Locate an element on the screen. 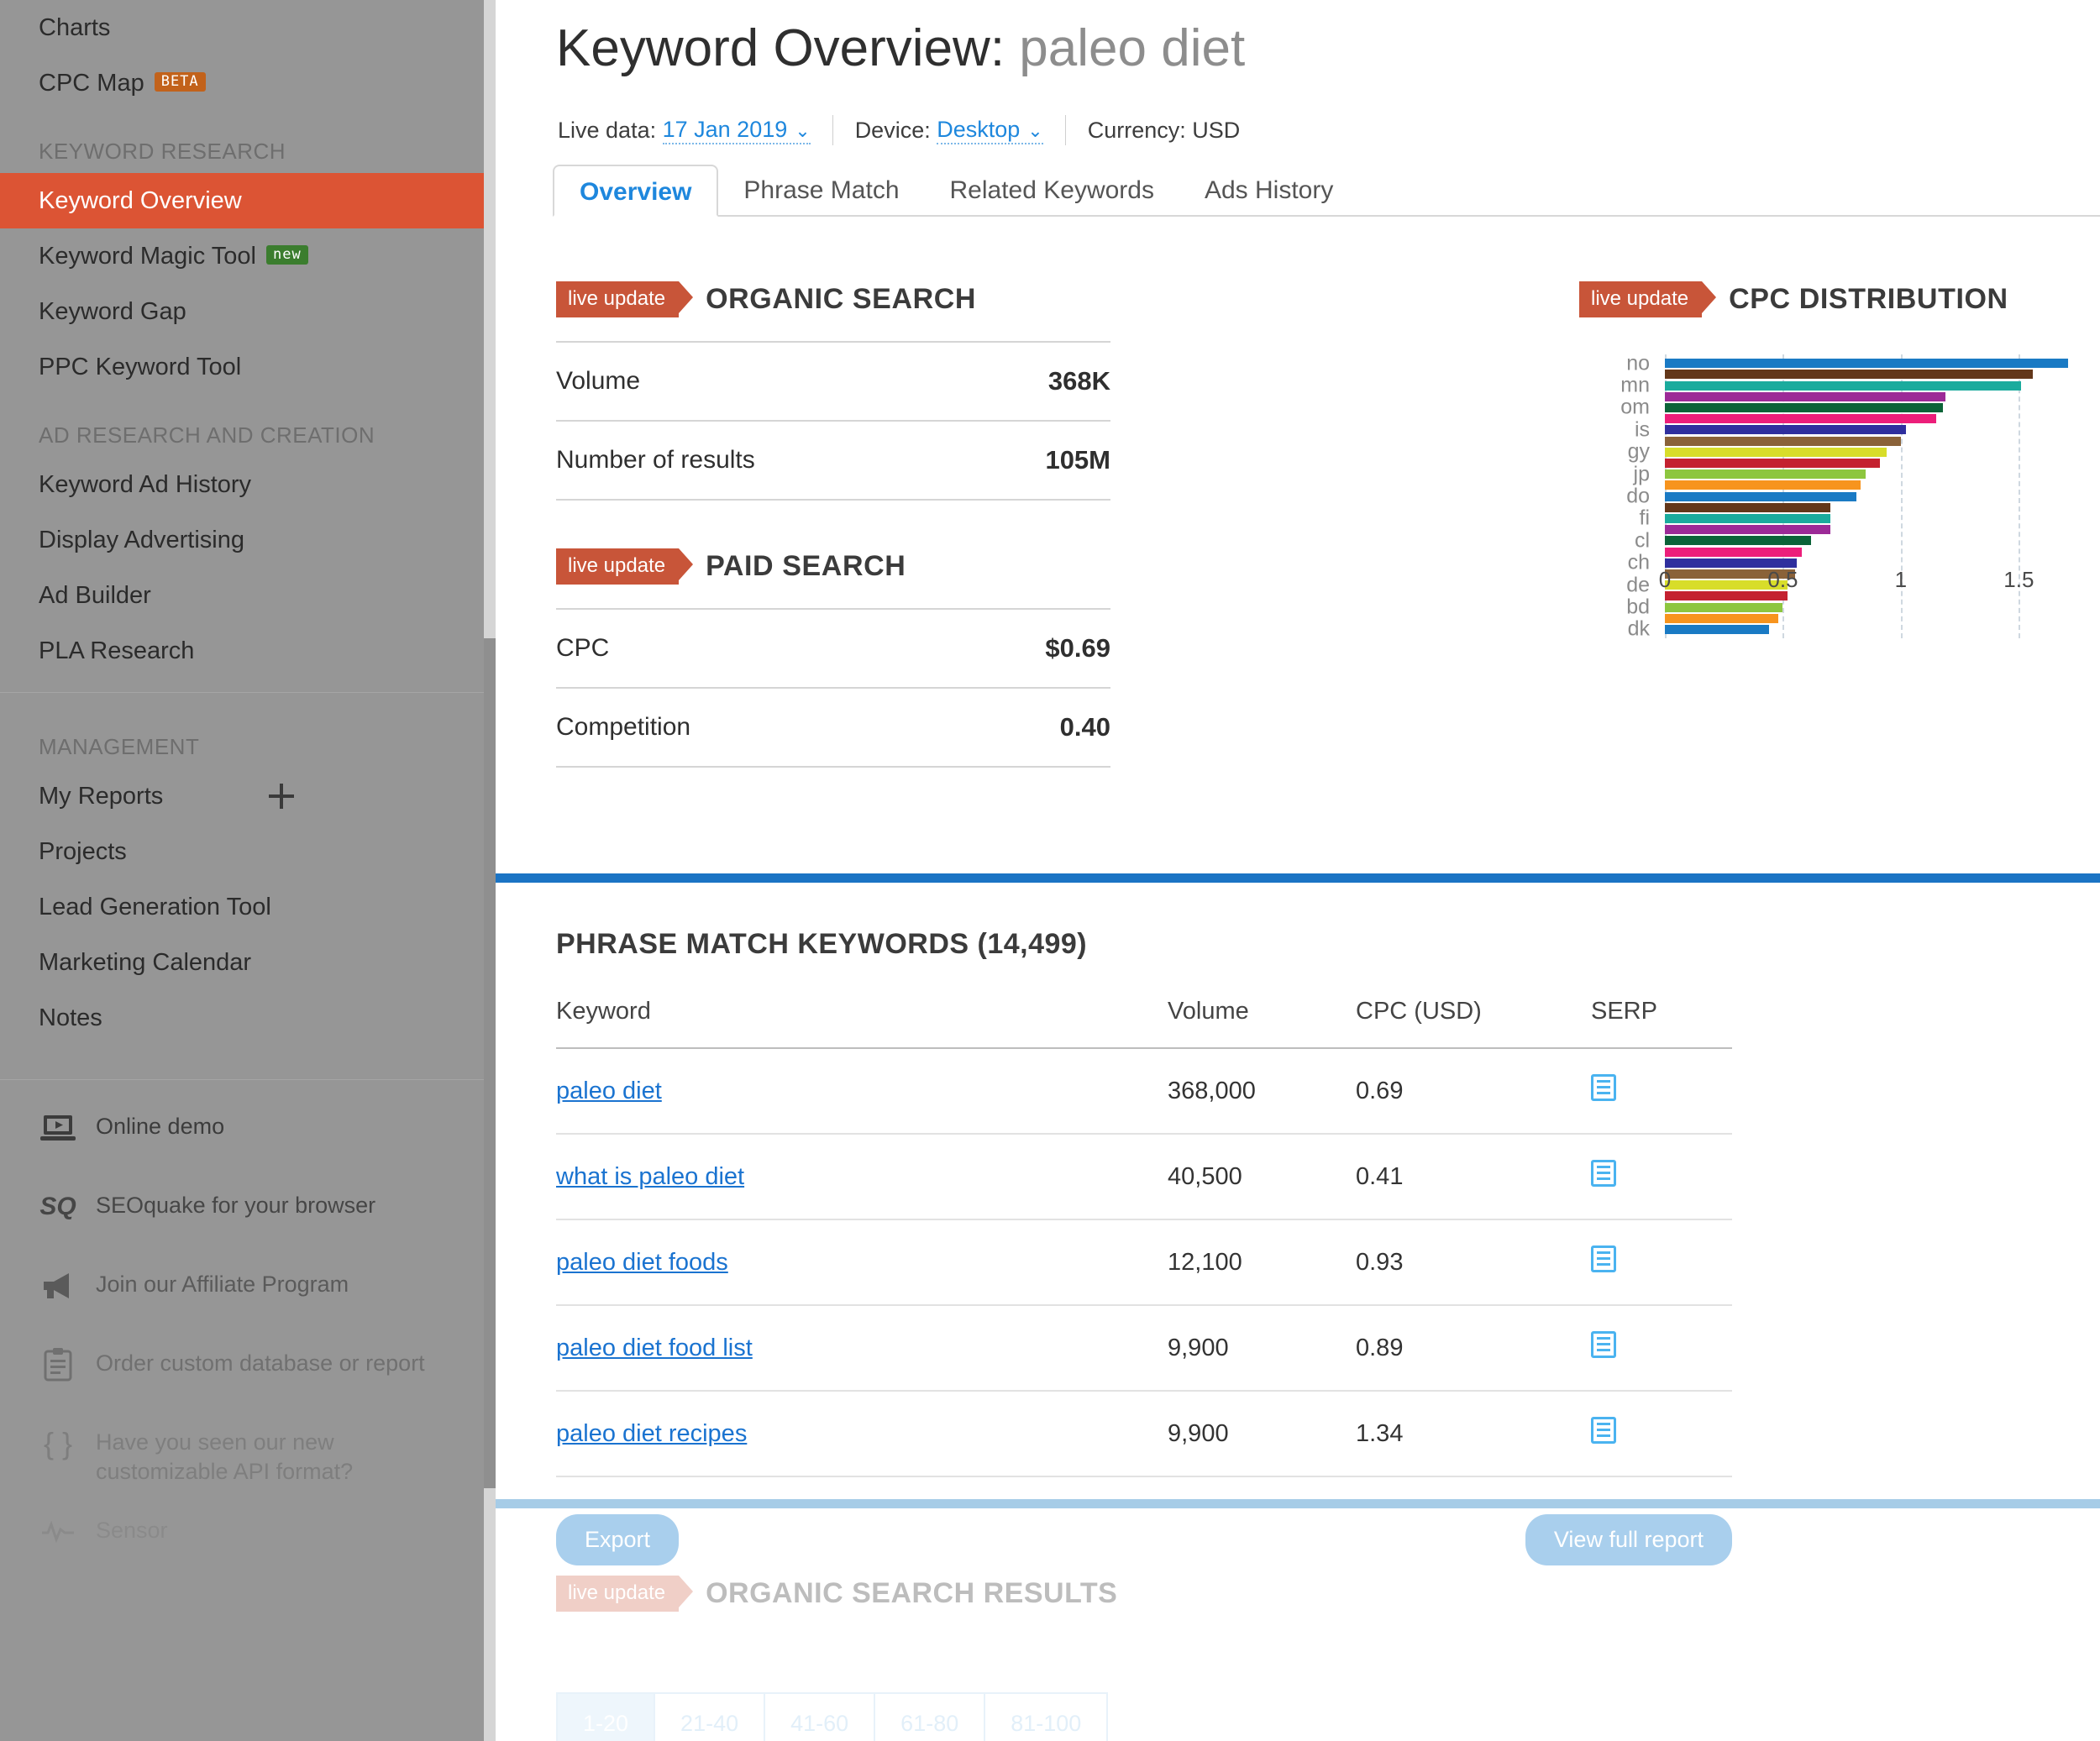 This screenshot has height=1741, width=2100. live-data-date-selector: 17 Jan 2019 ⌄ is located at coordinates (736, 130).